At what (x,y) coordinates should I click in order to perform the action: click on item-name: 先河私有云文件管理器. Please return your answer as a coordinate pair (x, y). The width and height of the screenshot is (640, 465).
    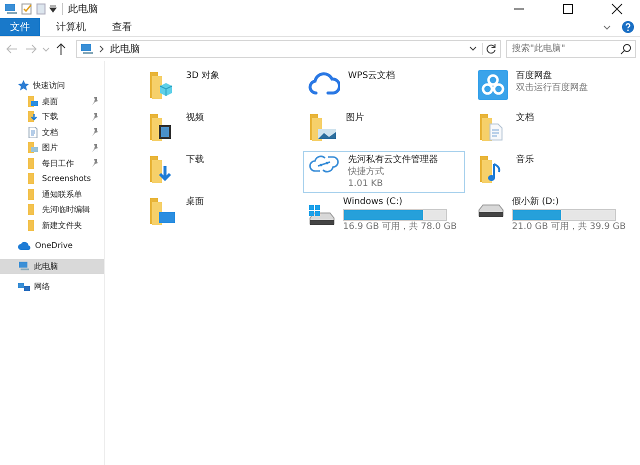
    Looking at the image, I should click on (393, 160).